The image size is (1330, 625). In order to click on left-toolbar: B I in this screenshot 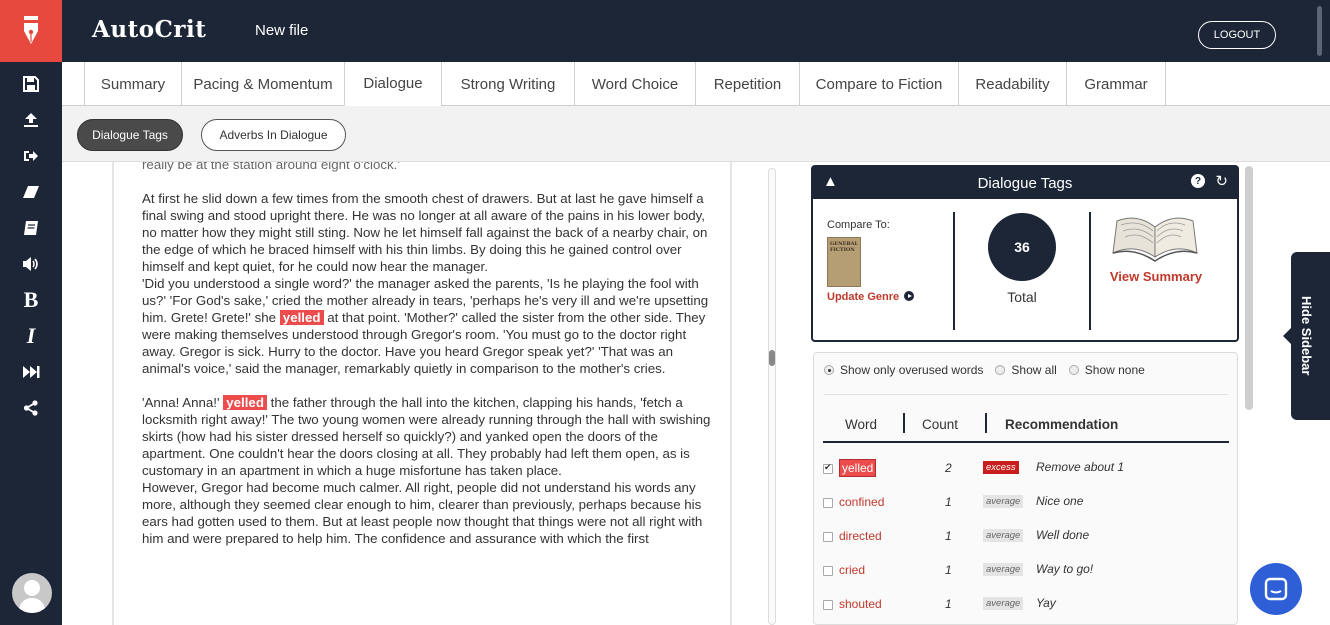, I will do `click(31, 312)`.